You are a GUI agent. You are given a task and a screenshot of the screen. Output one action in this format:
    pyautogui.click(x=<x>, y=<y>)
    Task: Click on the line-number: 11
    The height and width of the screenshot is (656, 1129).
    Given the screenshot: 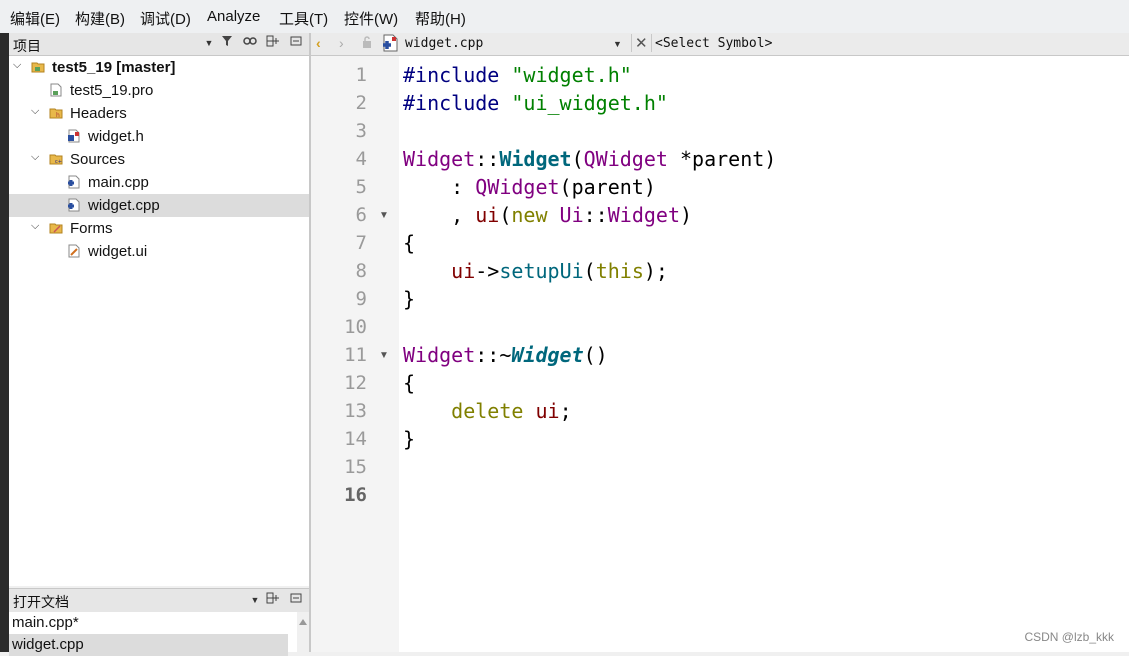 What is the action you would take?
    pyautogui.click(x=355, y=355)
    